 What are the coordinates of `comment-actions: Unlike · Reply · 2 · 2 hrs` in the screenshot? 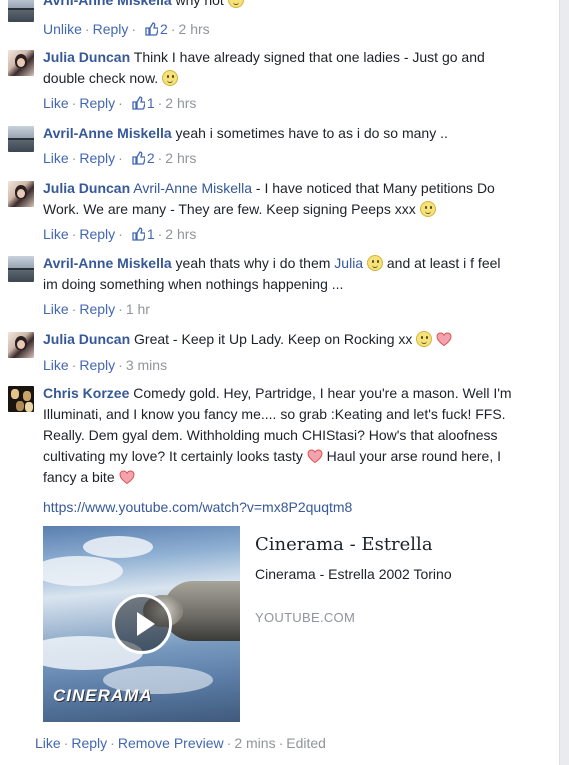 It's located at (126, 29).